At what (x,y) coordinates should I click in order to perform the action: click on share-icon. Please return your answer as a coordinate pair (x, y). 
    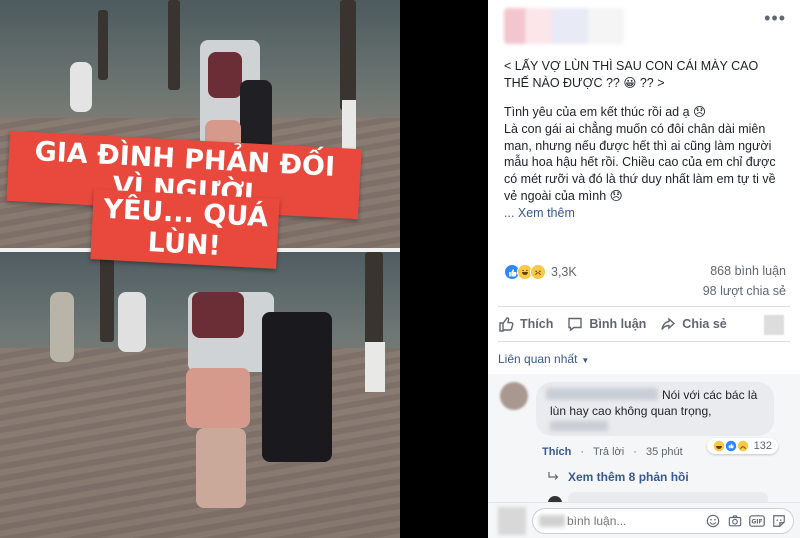
    Looking at the image, I should click on (668, 323).